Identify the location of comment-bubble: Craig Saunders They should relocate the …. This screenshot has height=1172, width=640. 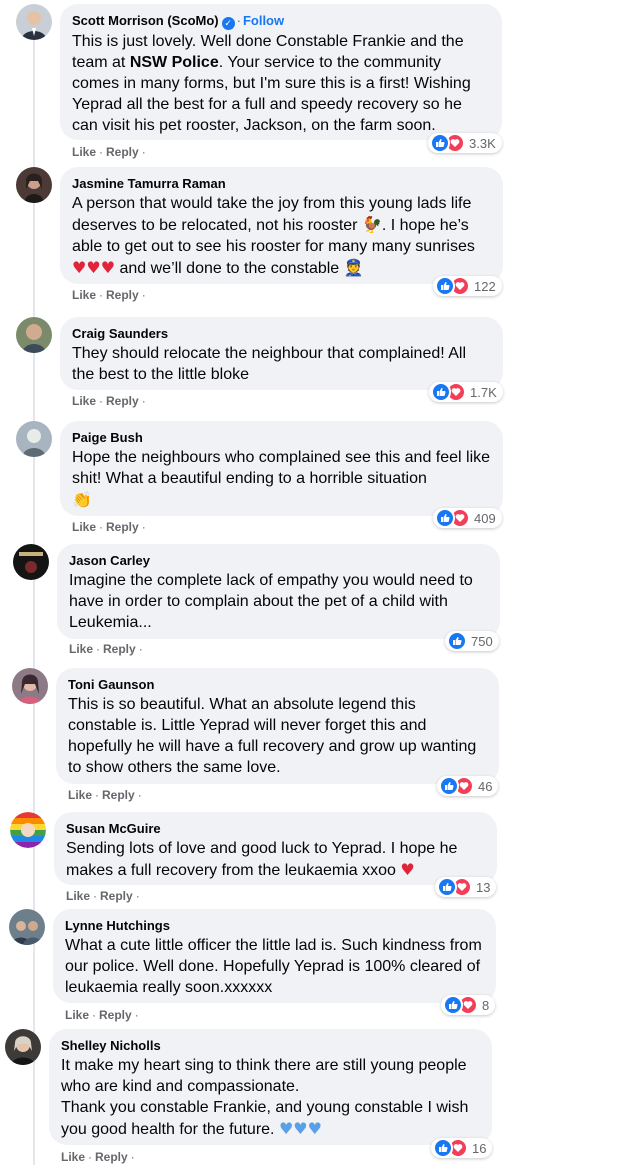
(281, 353).